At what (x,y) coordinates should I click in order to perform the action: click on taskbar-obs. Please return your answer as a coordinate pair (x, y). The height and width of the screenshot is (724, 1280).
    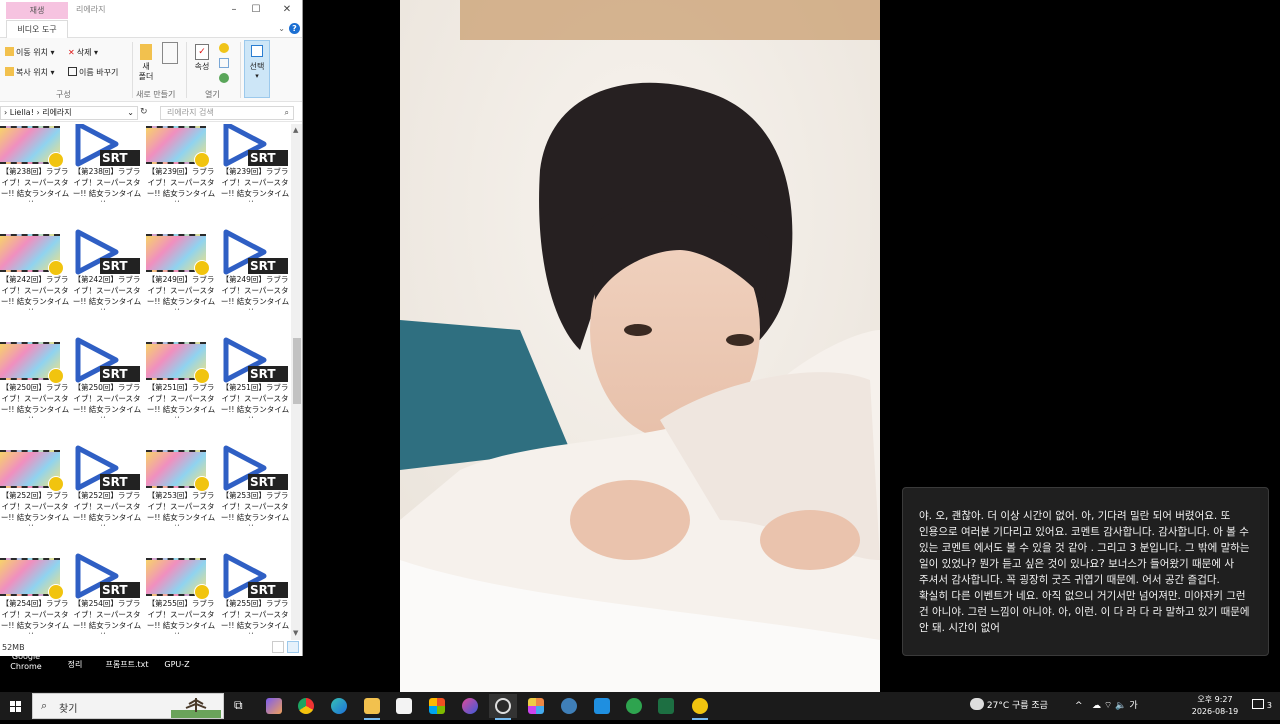
    Looking at the image, I should click on (503, 707).